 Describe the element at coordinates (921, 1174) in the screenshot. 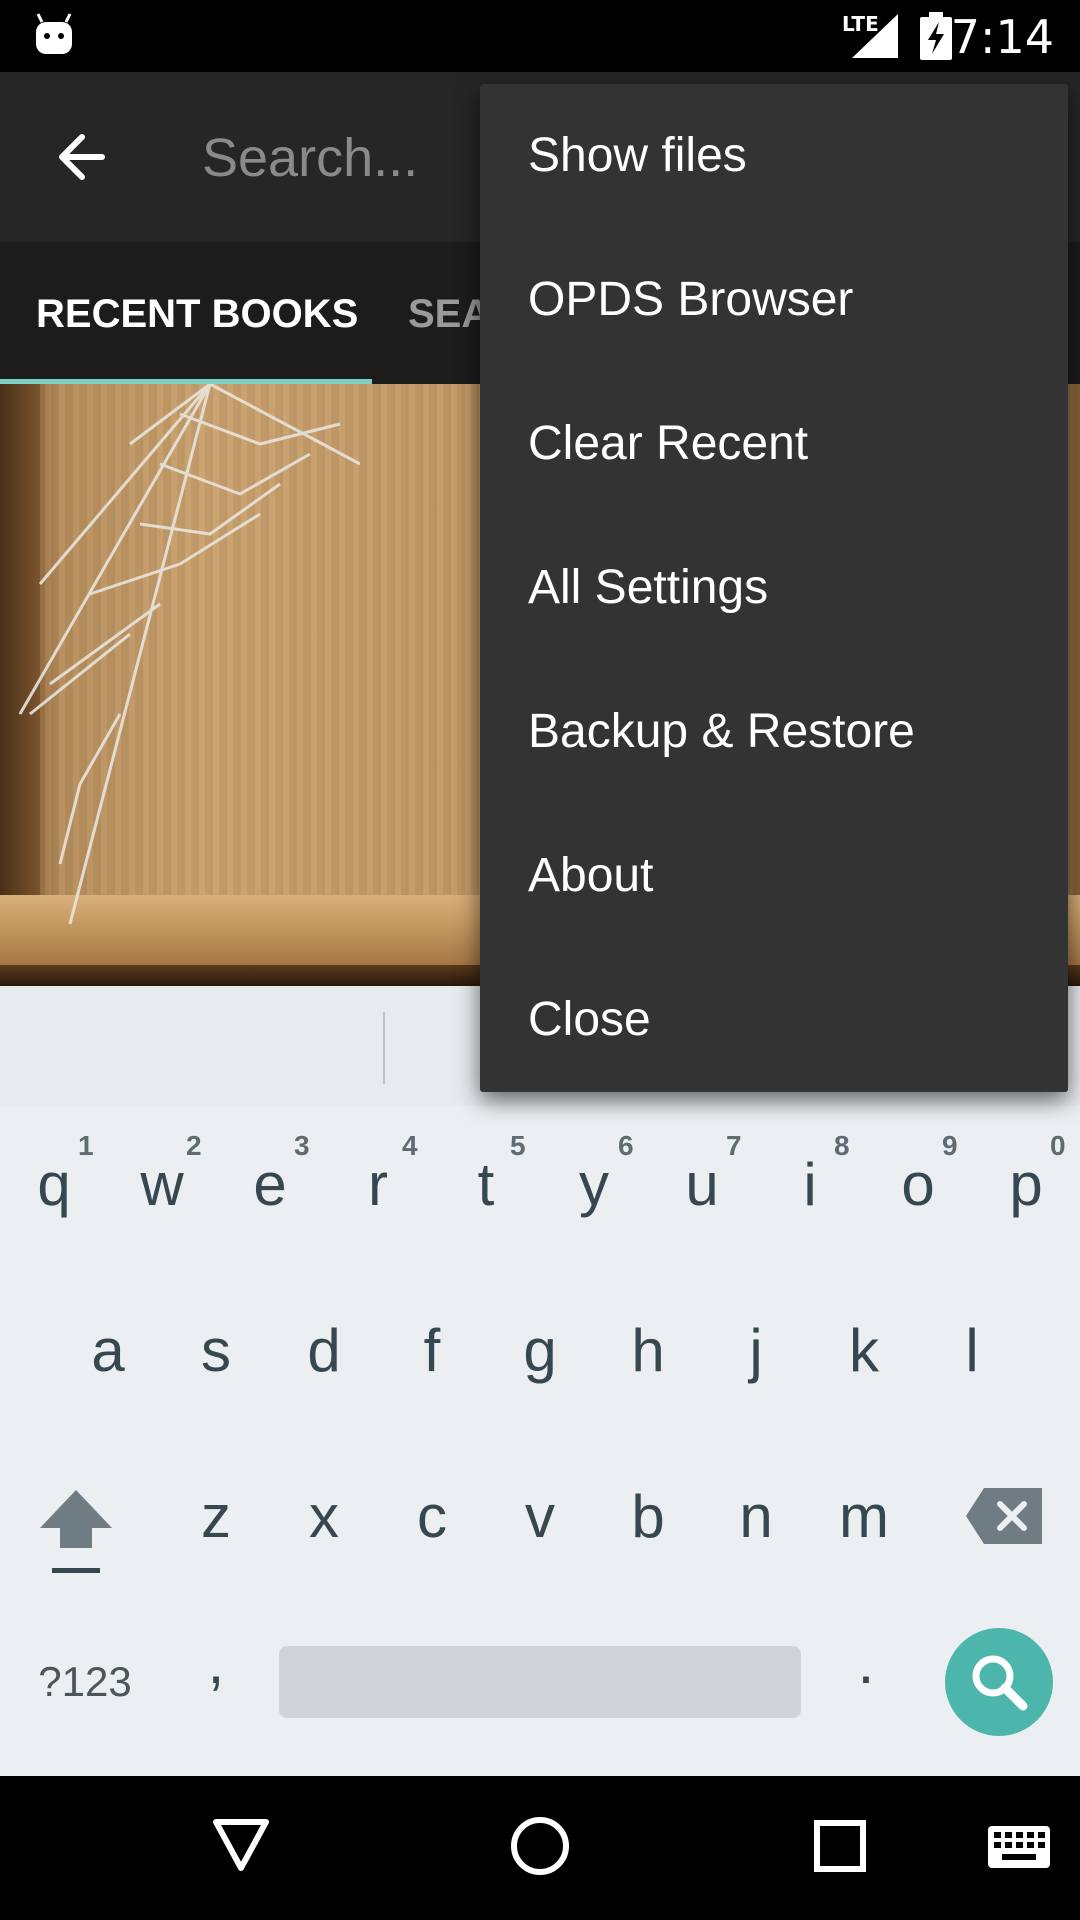

I see `key-o: o9` at that location.